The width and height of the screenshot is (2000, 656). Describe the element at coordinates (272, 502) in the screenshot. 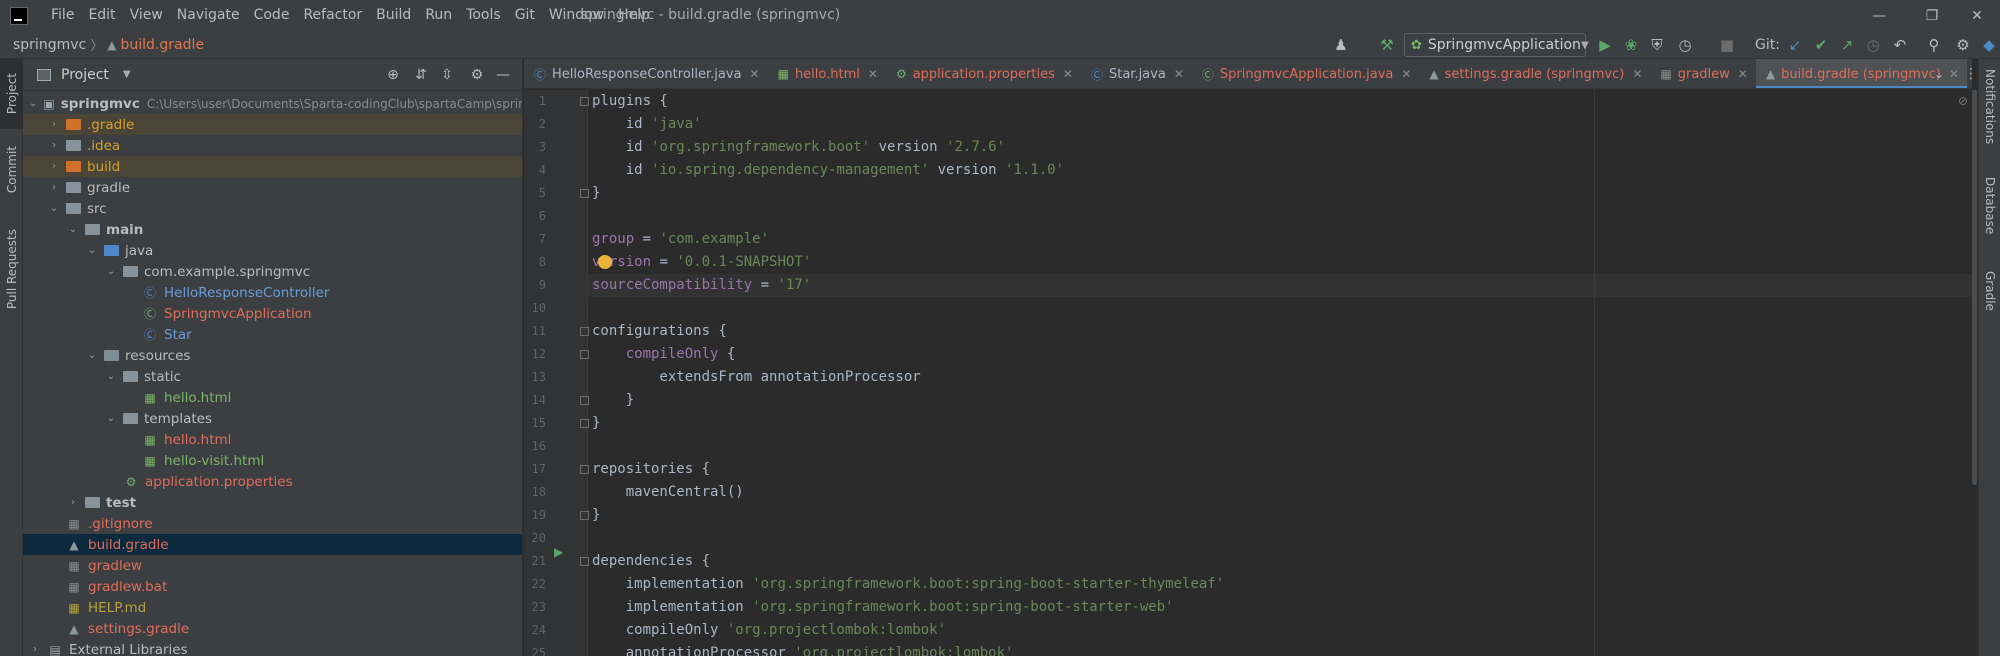

I see `tree-item: › test` at that location.